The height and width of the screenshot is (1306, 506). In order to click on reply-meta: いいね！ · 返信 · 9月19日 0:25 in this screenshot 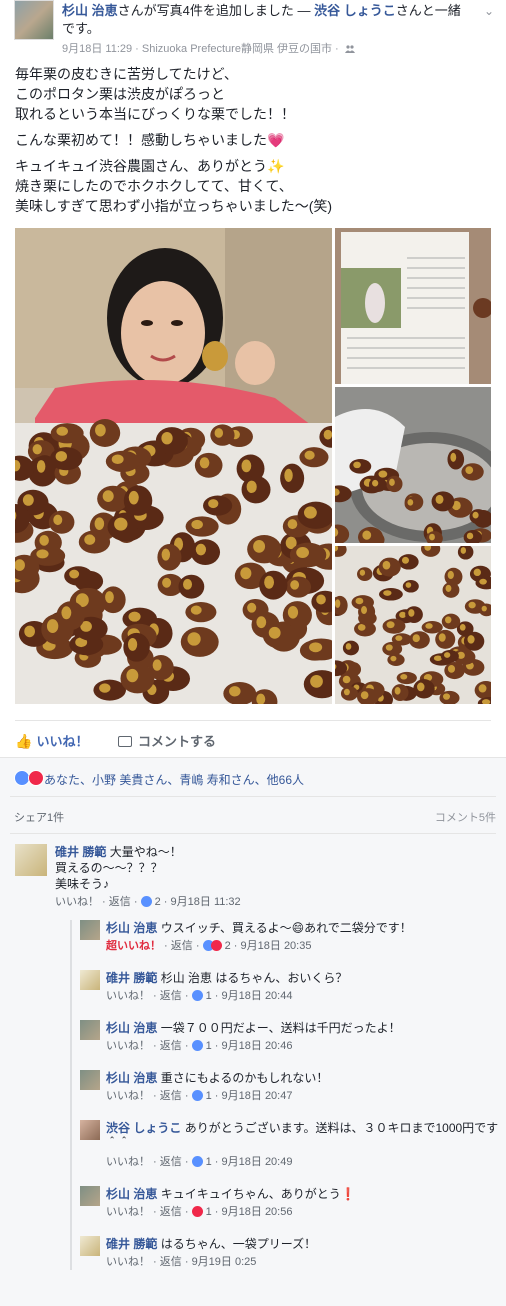, I will do `click(181, 1262)`.